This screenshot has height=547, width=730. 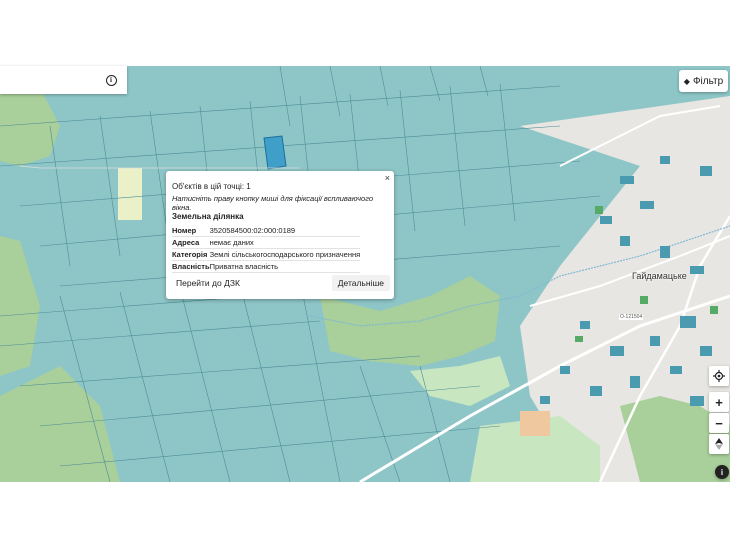 I want to click on row-key: Категорія, so click(x=191, y=254).